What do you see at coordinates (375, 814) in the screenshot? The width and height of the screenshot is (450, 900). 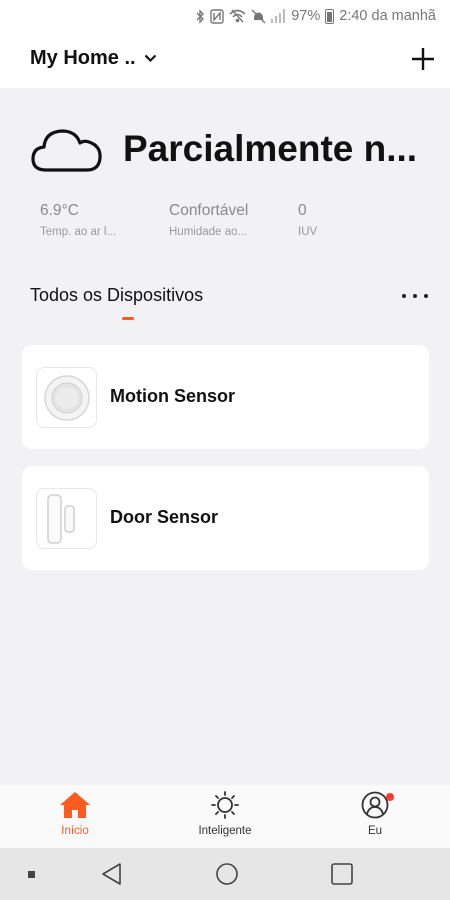 I see `tab-me: Eu` at bounding box center [375, 814].